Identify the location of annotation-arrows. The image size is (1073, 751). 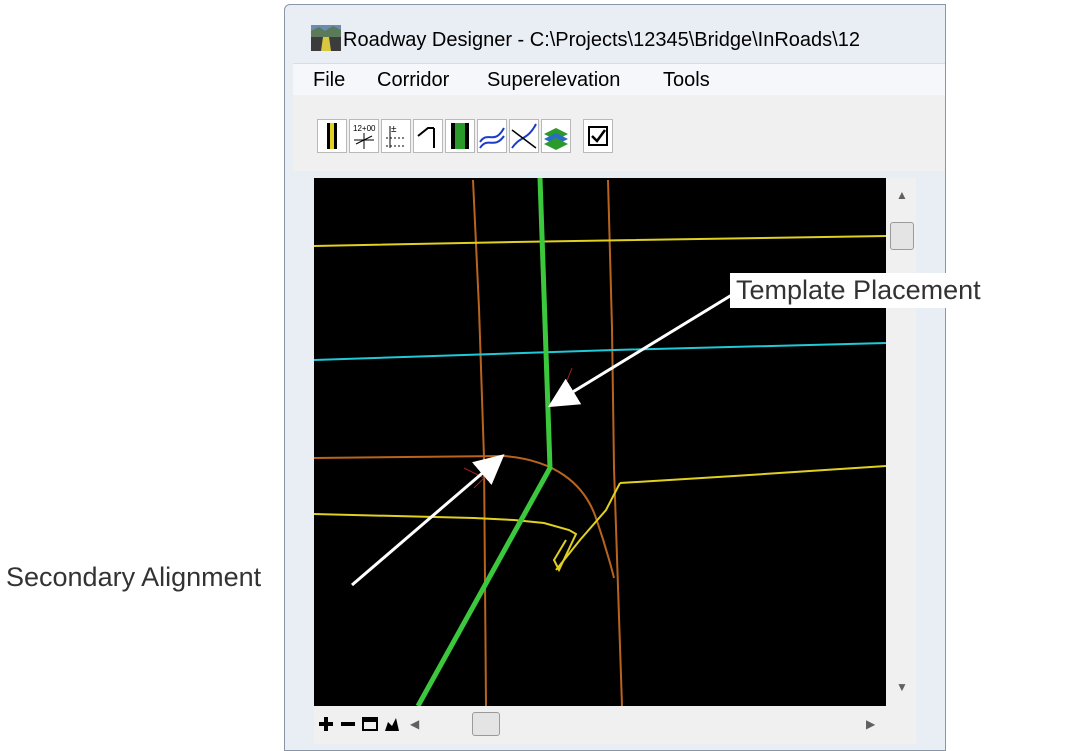
(543, 439).